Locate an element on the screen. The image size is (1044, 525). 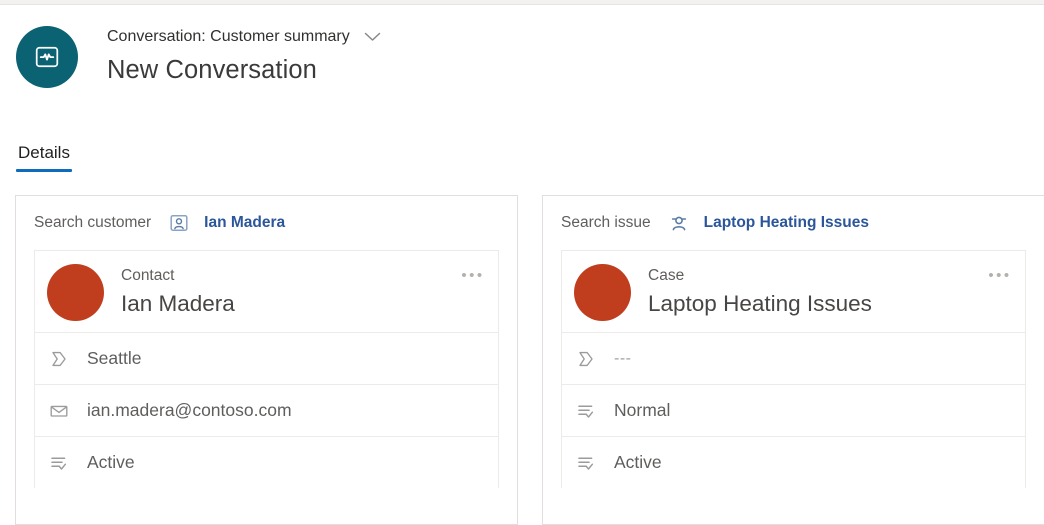
contact-card-glyph is located at coordinates (179, 223).